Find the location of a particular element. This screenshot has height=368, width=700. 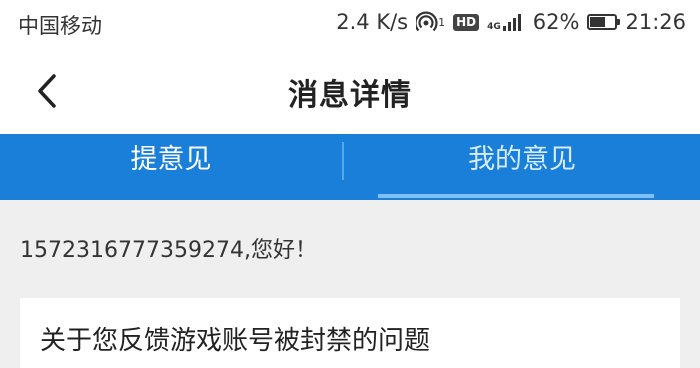

greeting-text: 1572316777359274,您好！ is located at coordinates (168, 250).